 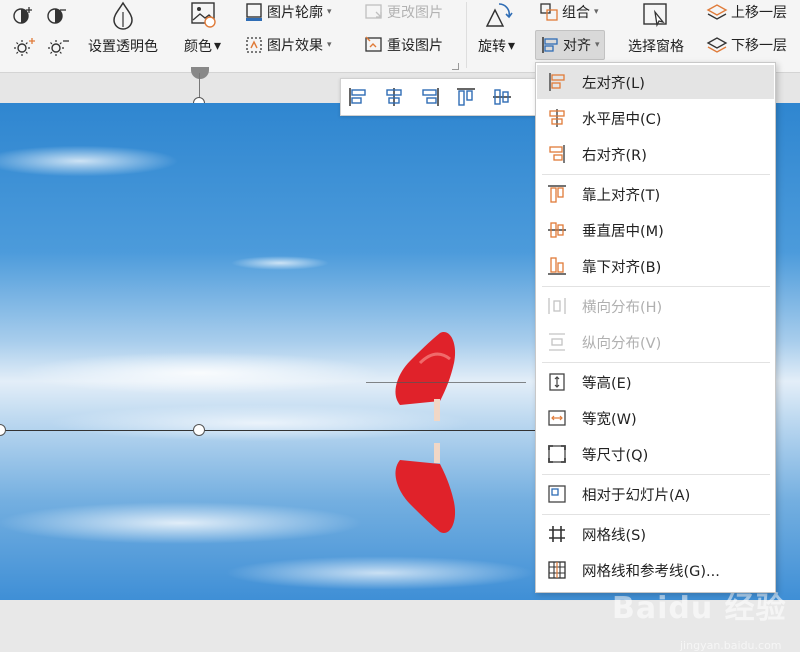 I want to click on brightness-down-button, so click(x=58, y=47).